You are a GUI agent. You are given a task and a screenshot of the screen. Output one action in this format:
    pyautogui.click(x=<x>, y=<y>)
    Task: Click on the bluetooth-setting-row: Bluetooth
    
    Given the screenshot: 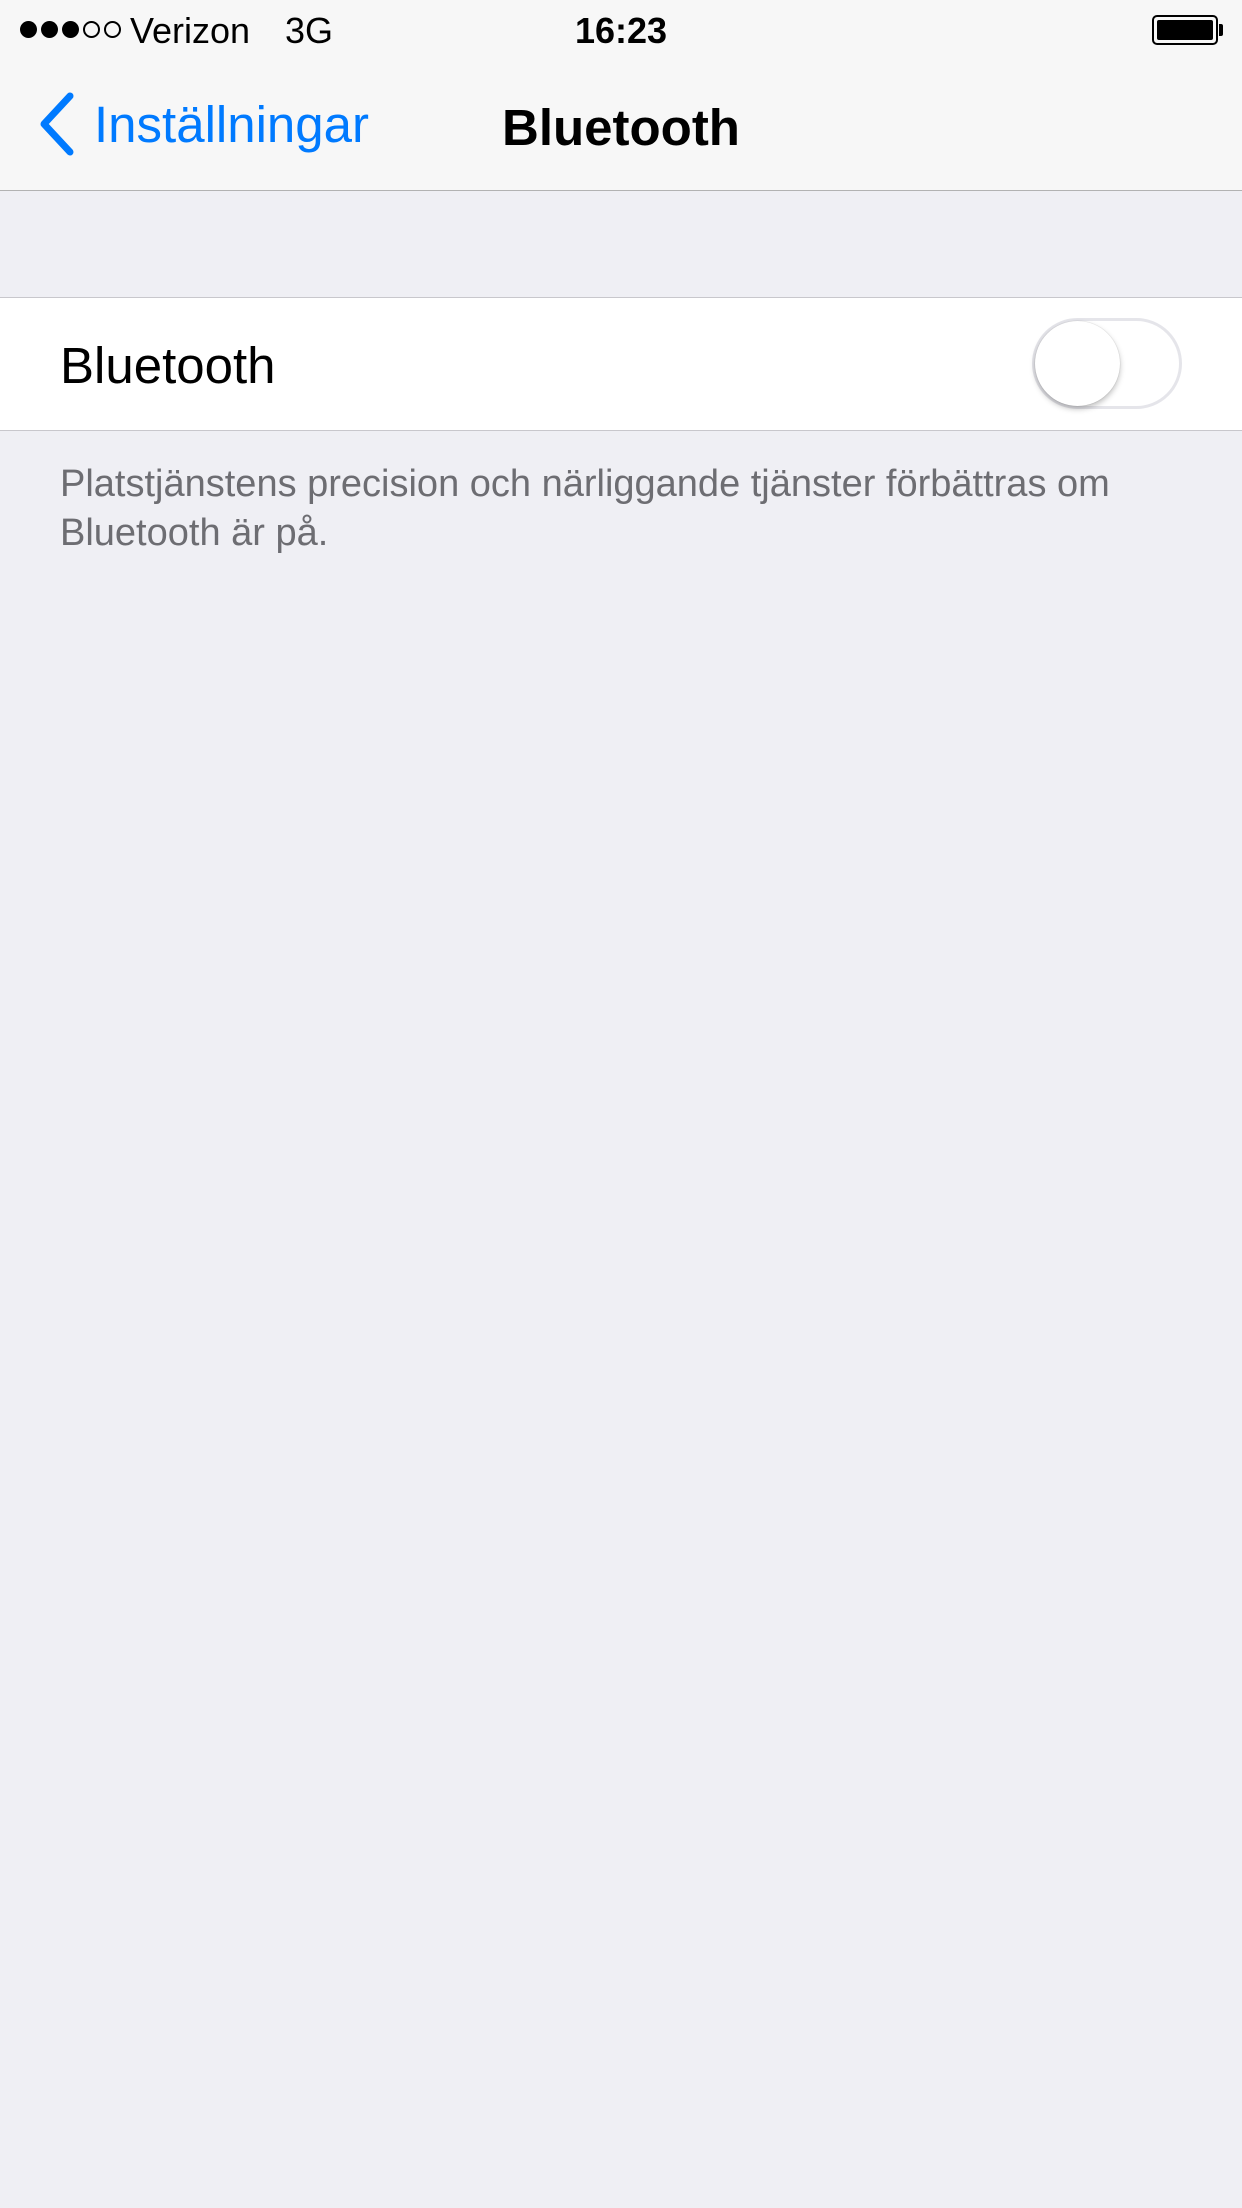 What is the action you would take?
    pyautogui.click(x=621, y=364)
    